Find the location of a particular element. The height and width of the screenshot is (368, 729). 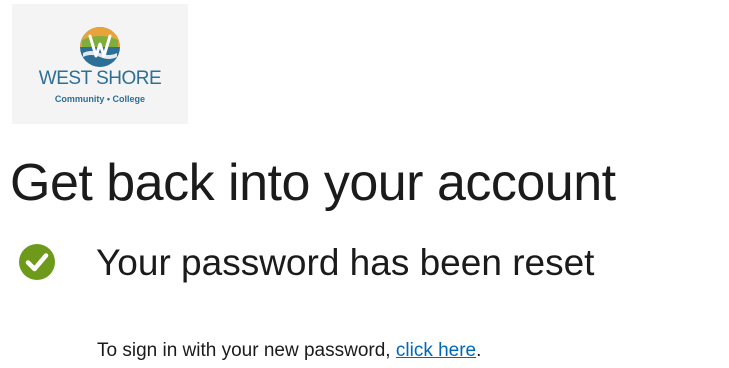

signin-suffix: . is located at coordinates (479, 350).